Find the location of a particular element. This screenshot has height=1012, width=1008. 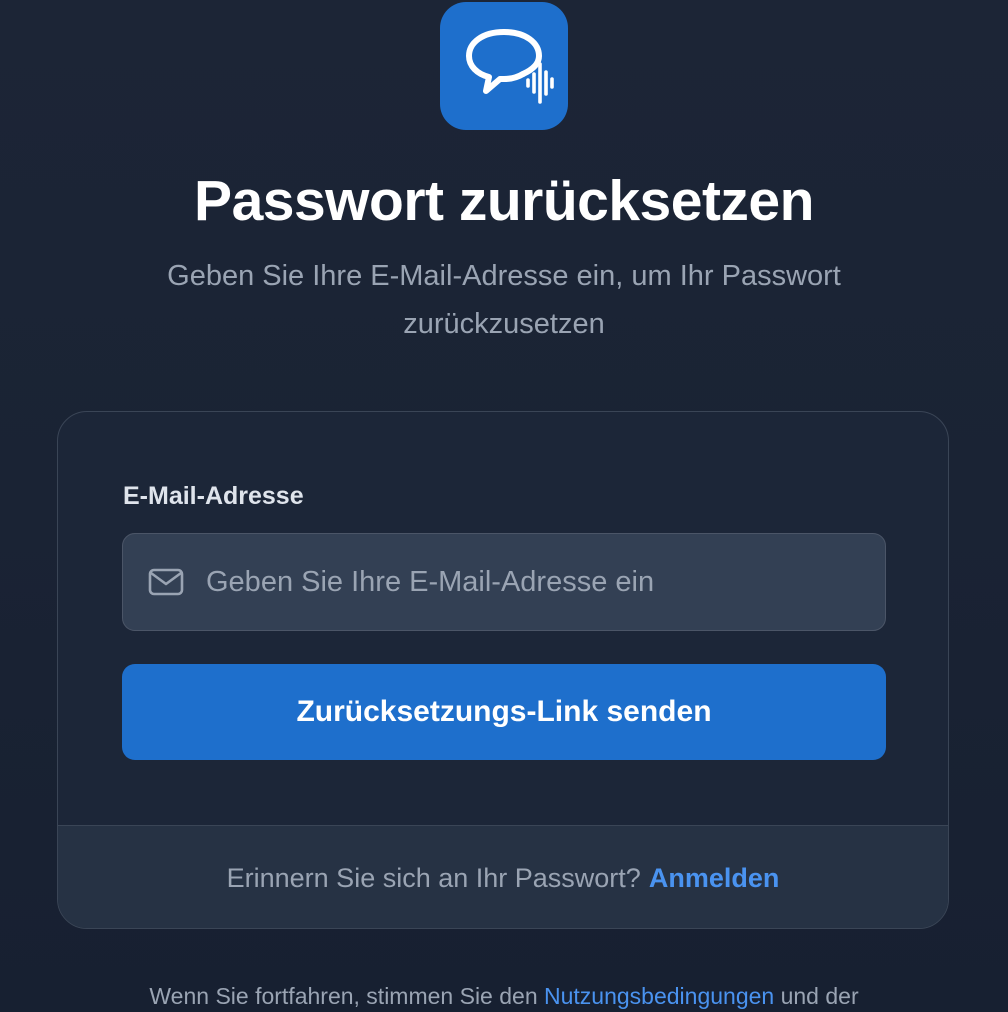

send-reset-link-button: Zurücksetzungs-Link senden is located at coordinates (504, 712).